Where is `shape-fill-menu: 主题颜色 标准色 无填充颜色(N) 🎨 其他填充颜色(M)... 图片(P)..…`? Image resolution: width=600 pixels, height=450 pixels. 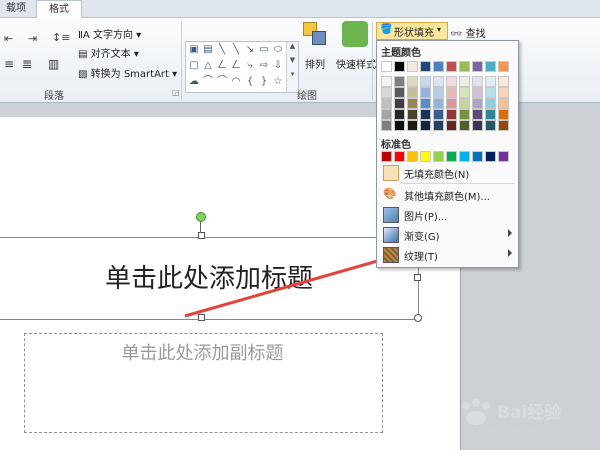 shape-fill-menu: 主题颜色 标准色 无填充颜色(N) 🎨 其他填充颜色(M)... 图片(P)..… is located at coordinates (447, 154).